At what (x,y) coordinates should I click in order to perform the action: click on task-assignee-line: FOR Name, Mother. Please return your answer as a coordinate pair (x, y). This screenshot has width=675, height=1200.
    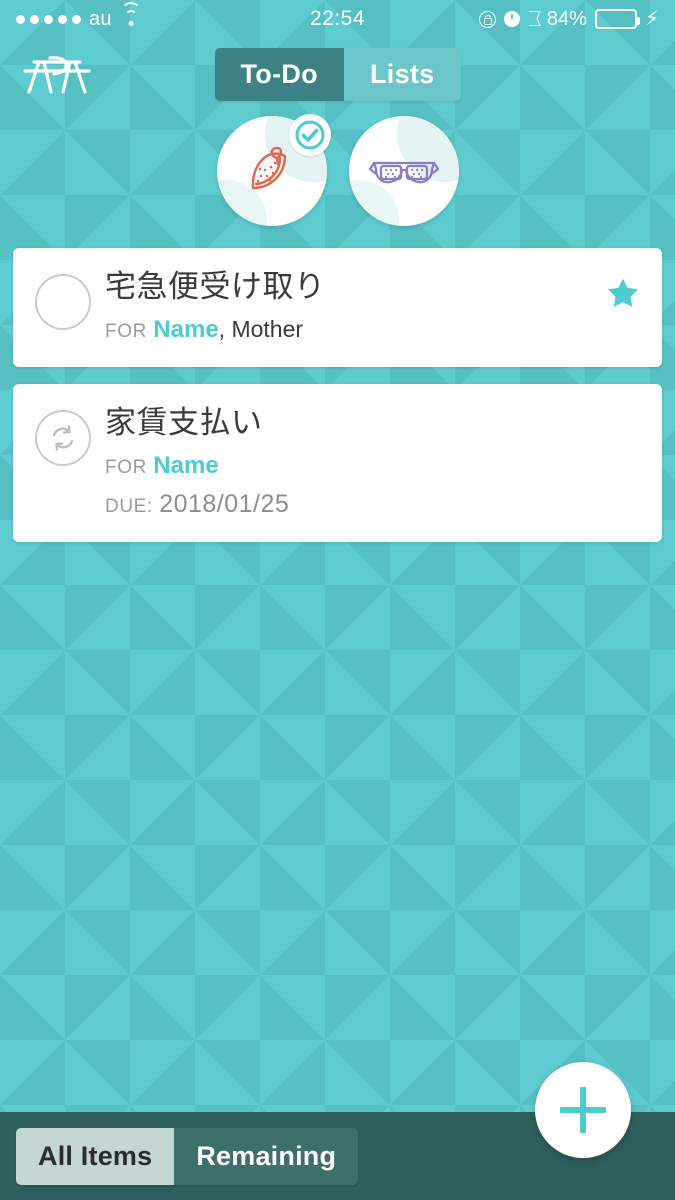
    Looking at the image, I should click on (355, 329).